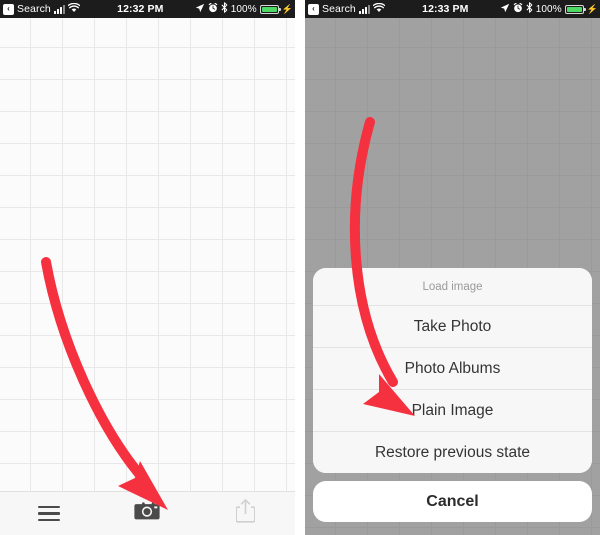 This screenshot has height=535, width=600. I want to click on status-bar: ‹ Search 12:32 PM 100% ⚡, so click(147, 9).